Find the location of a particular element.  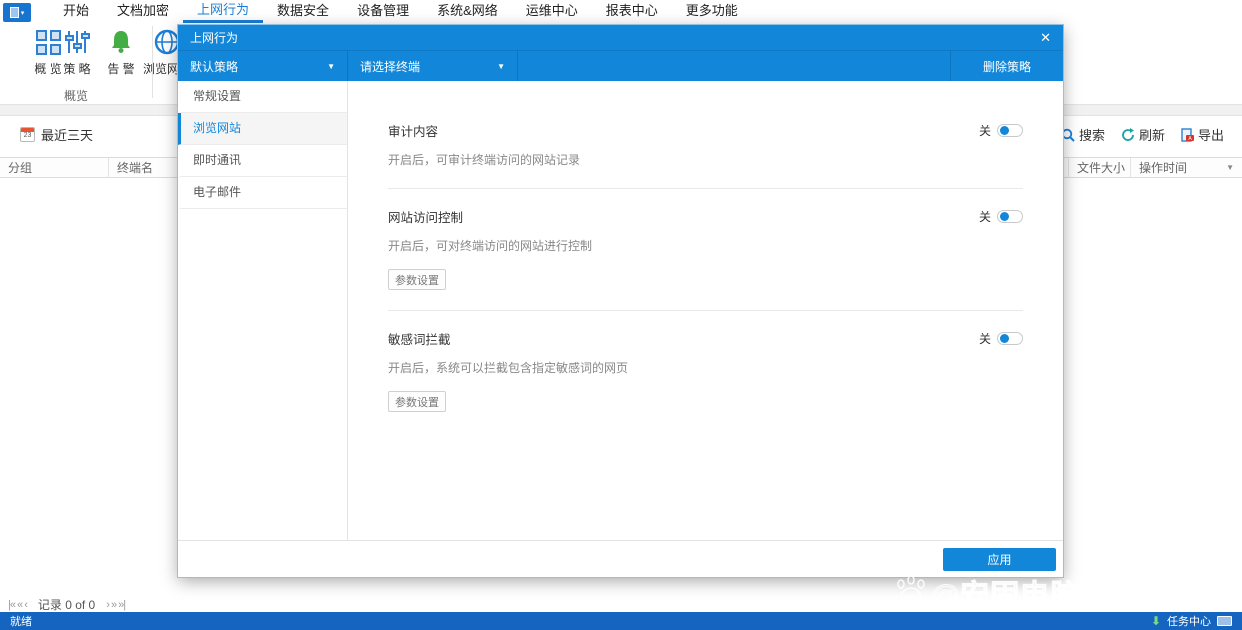

pager-forward-buttons: › » »| is located at coordinates (116, 604).